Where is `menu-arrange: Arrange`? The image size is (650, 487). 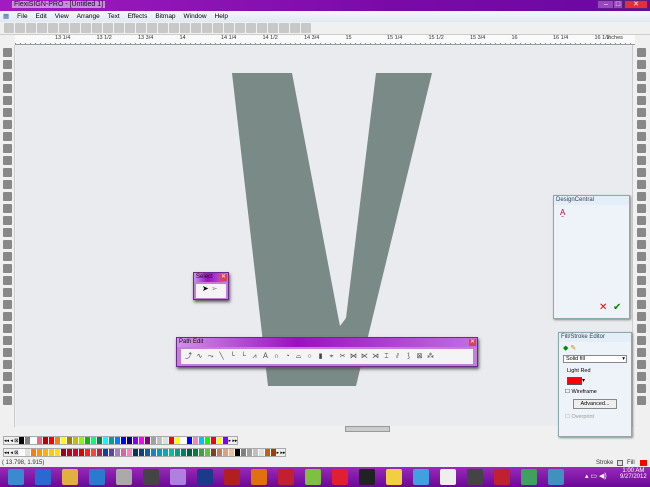 menu-arrange: Arrange is located at coordinates (88, 16).